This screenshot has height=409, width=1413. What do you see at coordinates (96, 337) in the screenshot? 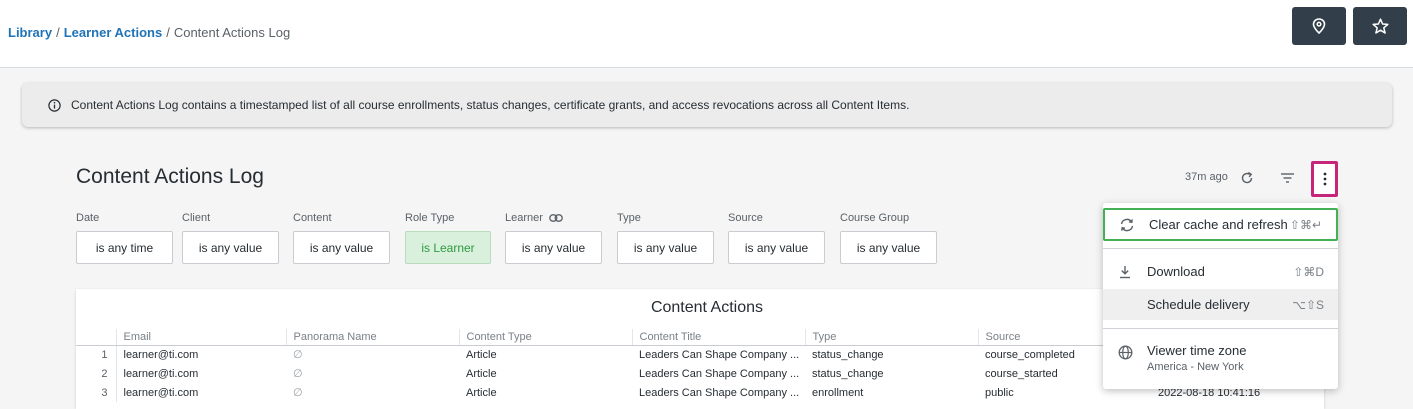
I see `row-number-header` at bounding box center [96, 337].